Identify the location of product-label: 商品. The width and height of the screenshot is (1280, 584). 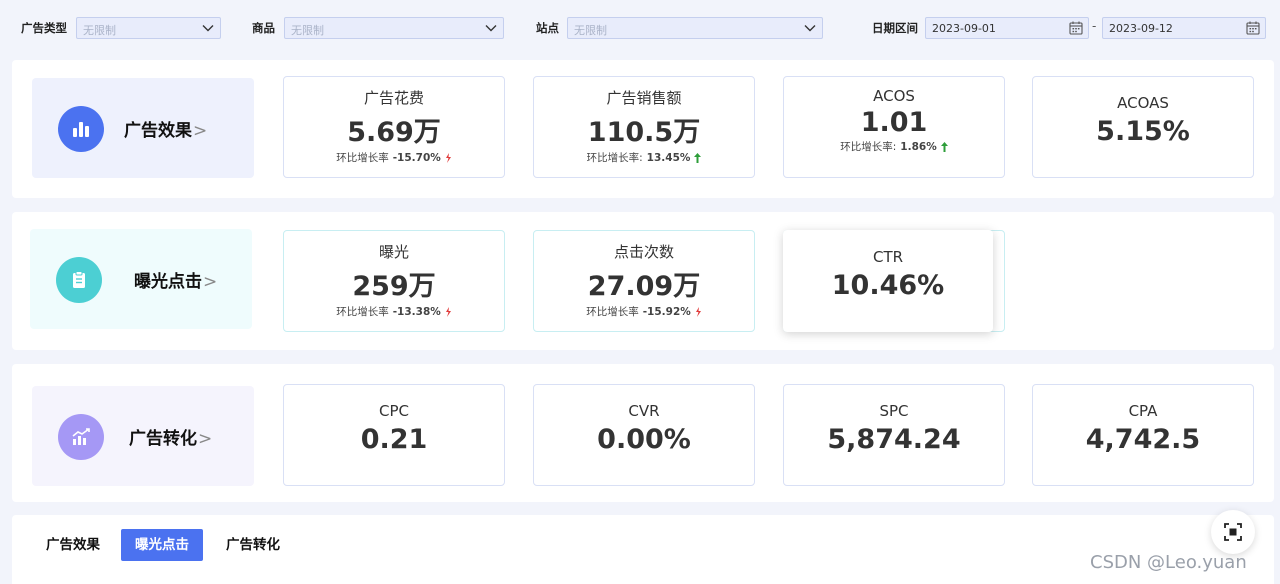
(263, 28).